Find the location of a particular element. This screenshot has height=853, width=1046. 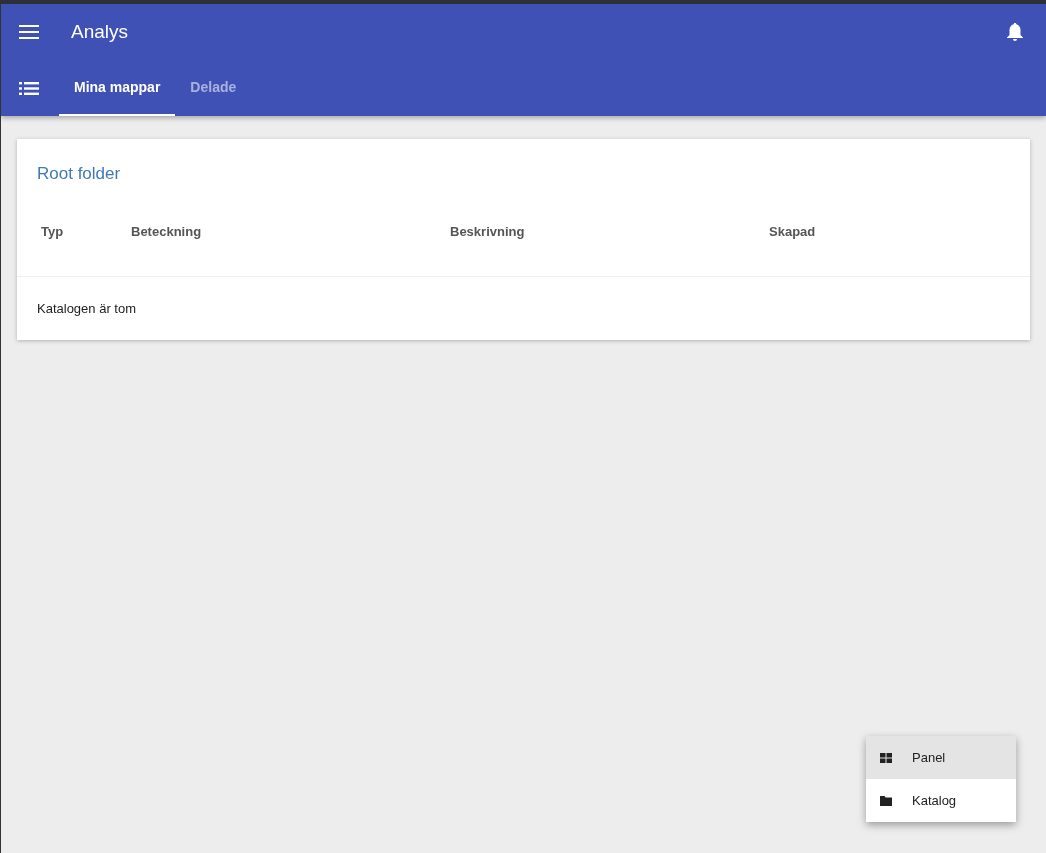

empty-message: Katalogen är tom is located at coordinates (86, 308).